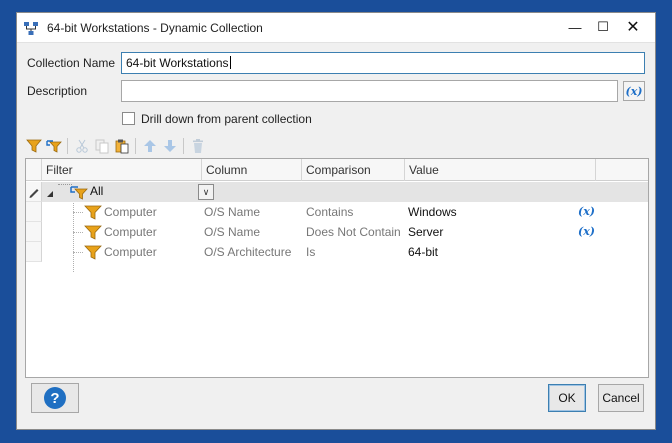  Describe the element at coordinates (50, 192) in the screenshot. I see `collapse-triangle-icon` at that location.